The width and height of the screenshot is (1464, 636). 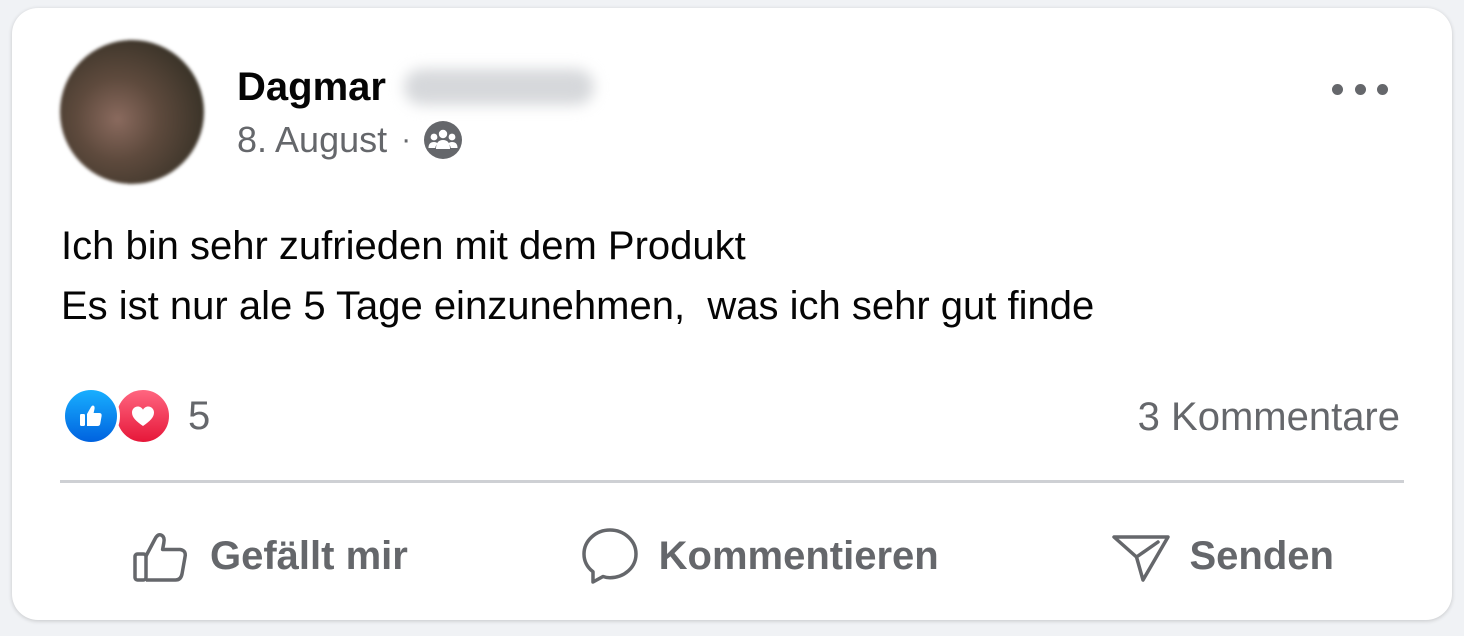 I want to click on like-button-label: Gefällt mir, so click(x=309, y=555).